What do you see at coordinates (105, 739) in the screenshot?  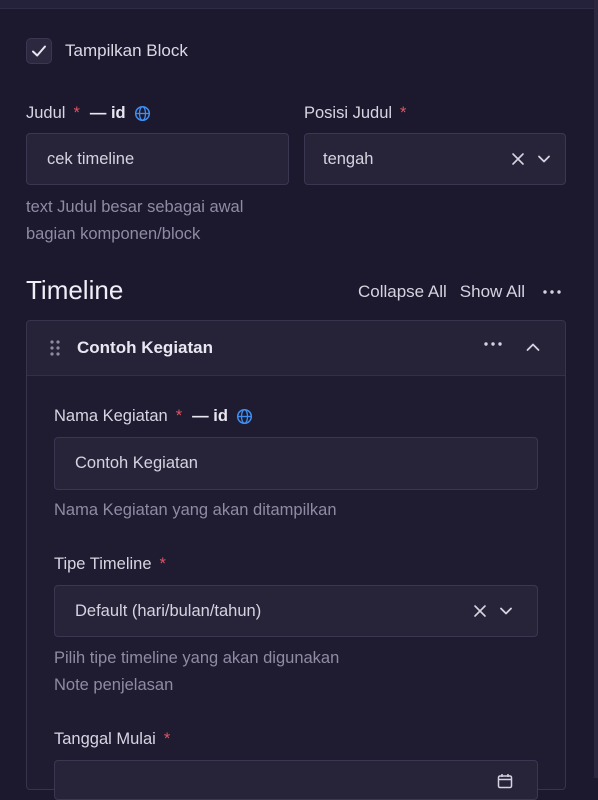 I see `tanggal-mulai-label: Tanggal Mulai` at bounding box center [105, 739].